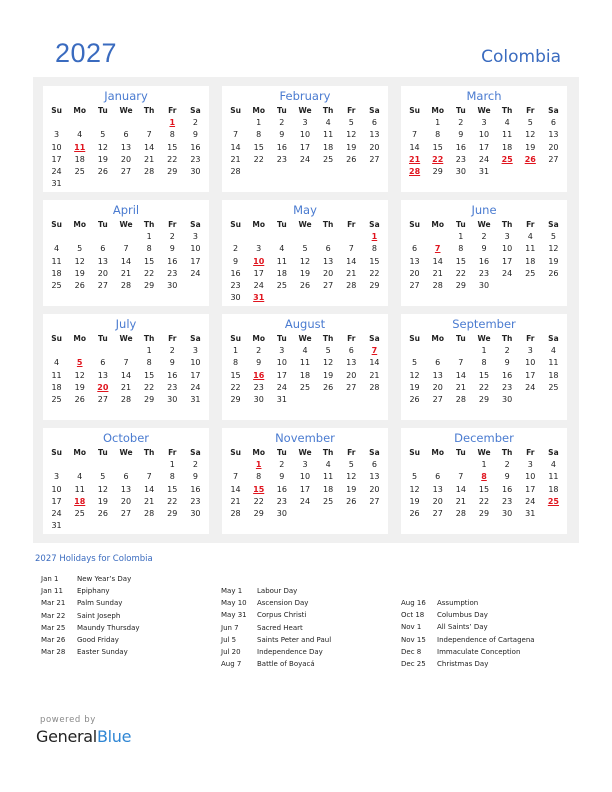 This screenshot has height=792, width=612. Describe the element at coordinates (53, 627) in the screenshot. I see `holiday-date: Mar 25` at that location.